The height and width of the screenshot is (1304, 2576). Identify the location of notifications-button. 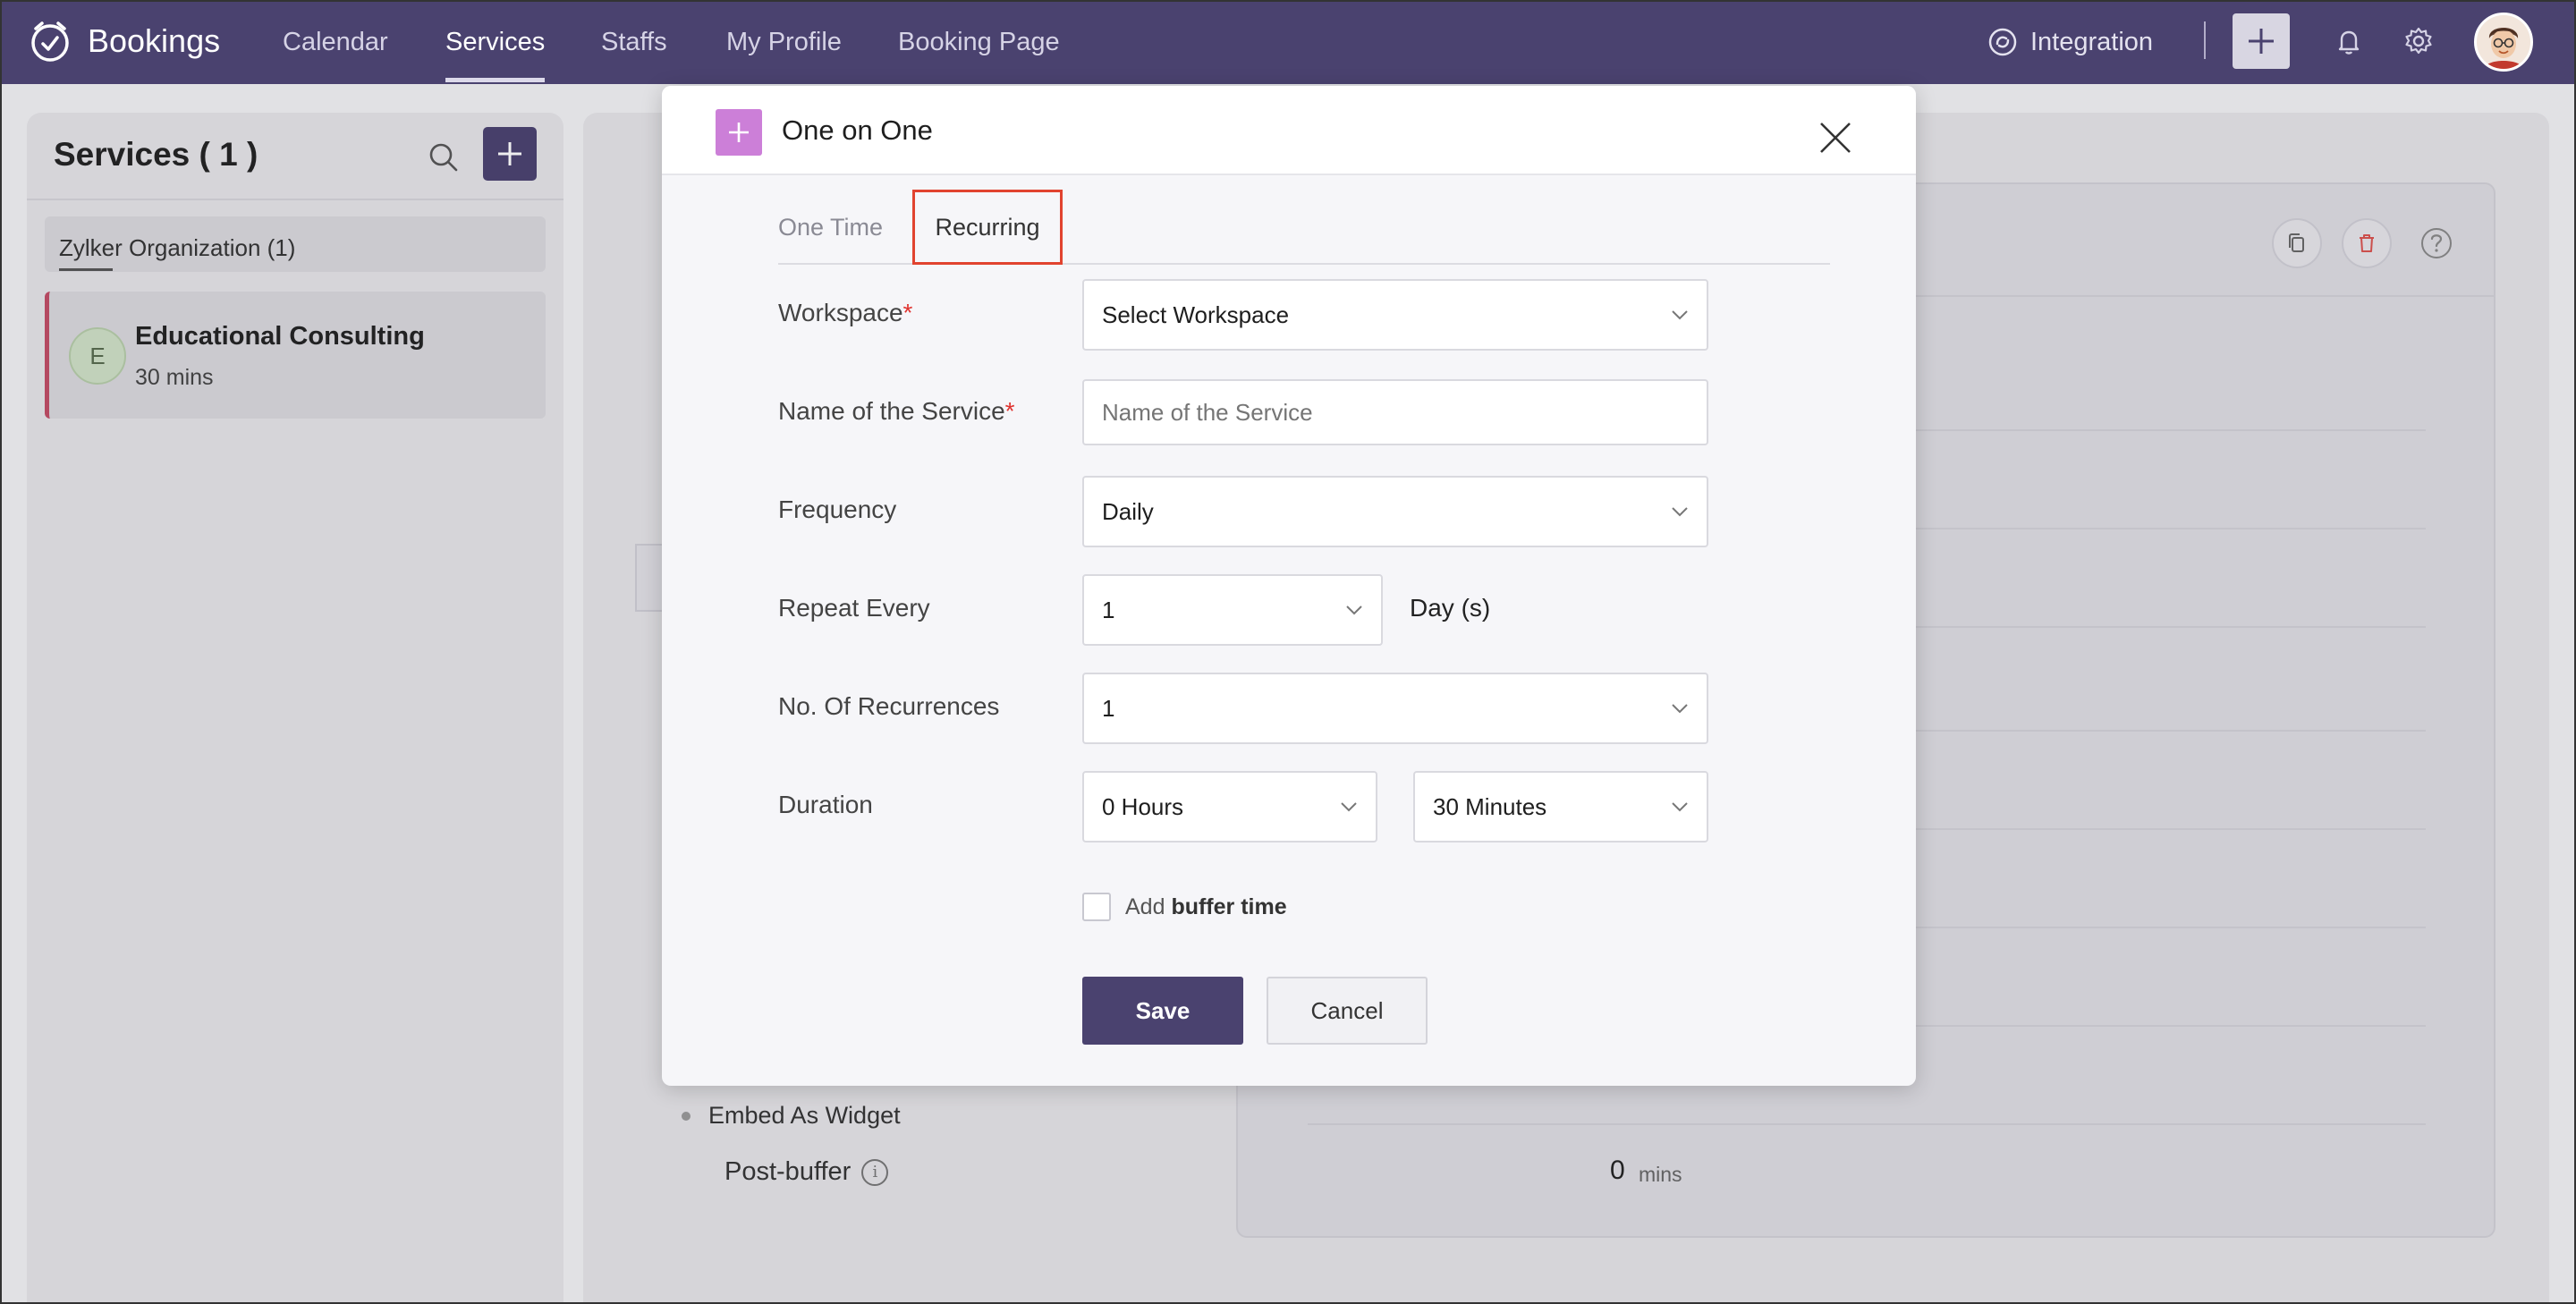
(2349, 41).